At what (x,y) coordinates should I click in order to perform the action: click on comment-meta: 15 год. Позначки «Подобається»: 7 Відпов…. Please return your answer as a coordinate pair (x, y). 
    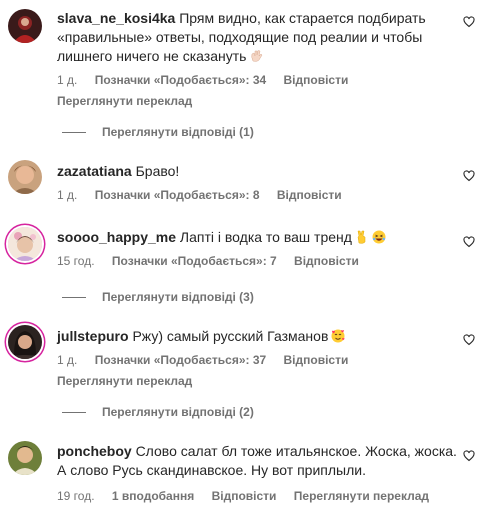
    Looking at the image, I should click on (215, 261).